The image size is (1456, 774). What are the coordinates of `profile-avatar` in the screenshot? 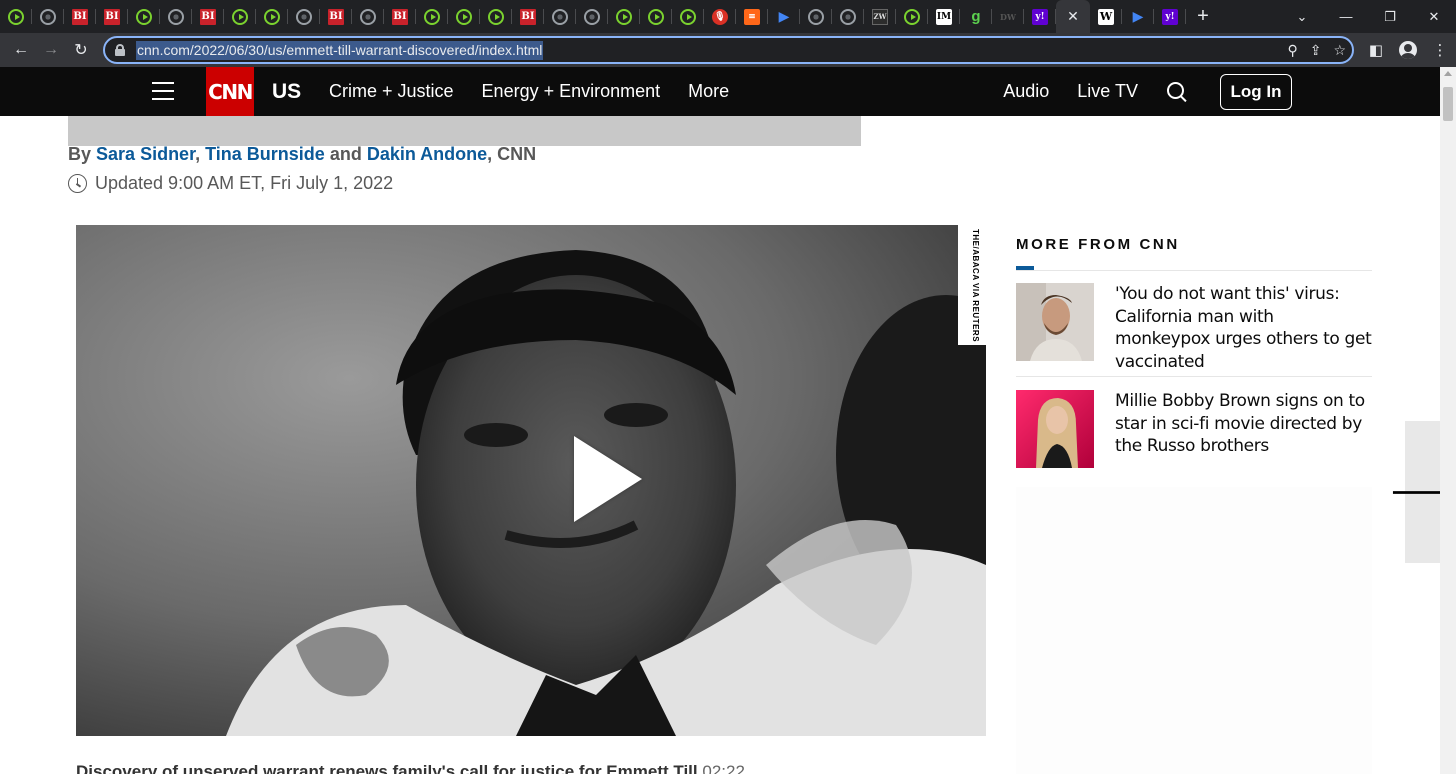 It's located at (1408, 50).